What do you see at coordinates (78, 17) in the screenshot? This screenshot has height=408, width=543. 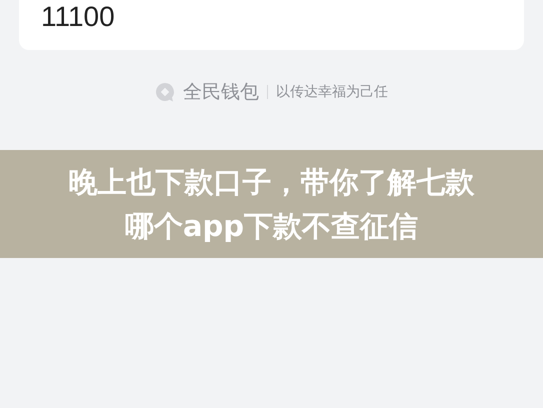 I see `amount-text: 11100` at bounding box center [78, 17].